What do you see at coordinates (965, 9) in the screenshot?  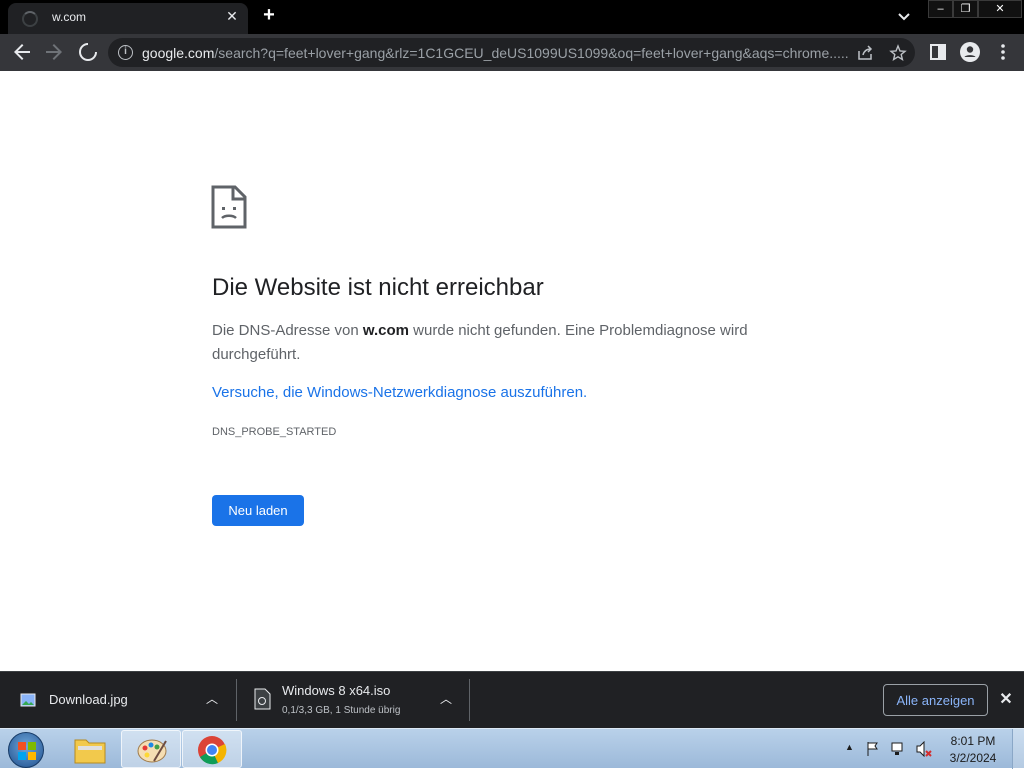 I see `restore-button: ❐` at bounding box center [965, 9].